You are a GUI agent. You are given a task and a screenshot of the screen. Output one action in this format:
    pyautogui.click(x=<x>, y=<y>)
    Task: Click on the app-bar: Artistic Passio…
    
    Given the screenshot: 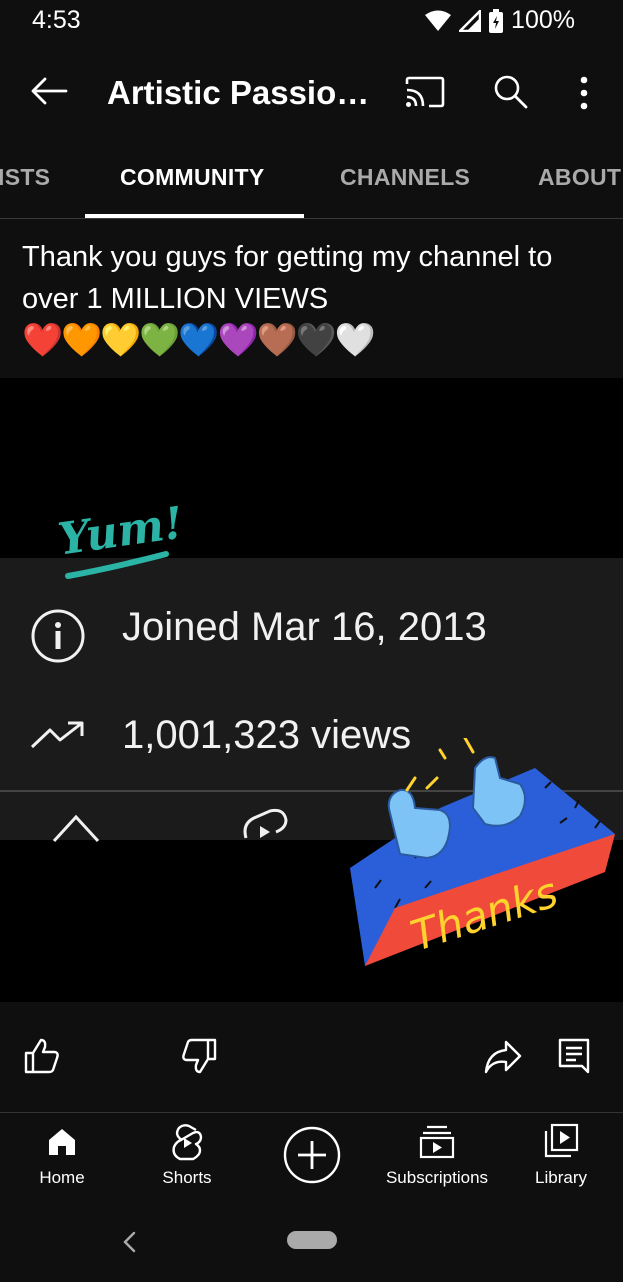 What is the action you would take?
    pyautogui.click(x=311, y=94)
    